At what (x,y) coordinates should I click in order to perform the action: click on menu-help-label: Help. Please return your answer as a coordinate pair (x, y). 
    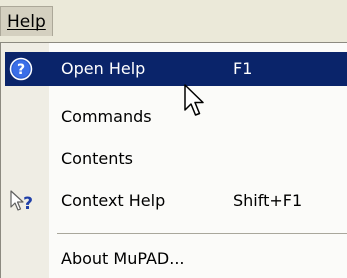
    Looking at the image, I should click on (26, 22).